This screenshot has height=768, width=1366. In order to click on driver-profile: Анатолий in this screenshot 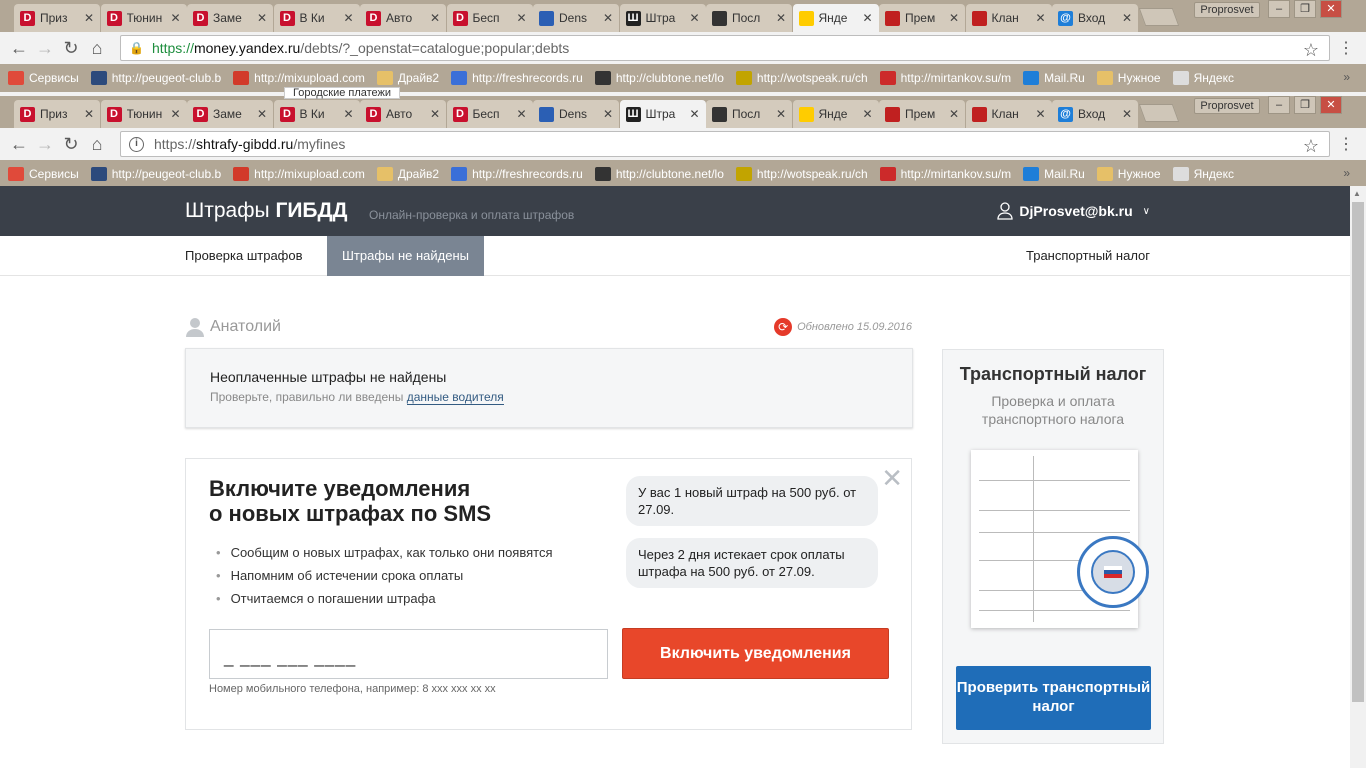, I will do `click(233, 327)`.